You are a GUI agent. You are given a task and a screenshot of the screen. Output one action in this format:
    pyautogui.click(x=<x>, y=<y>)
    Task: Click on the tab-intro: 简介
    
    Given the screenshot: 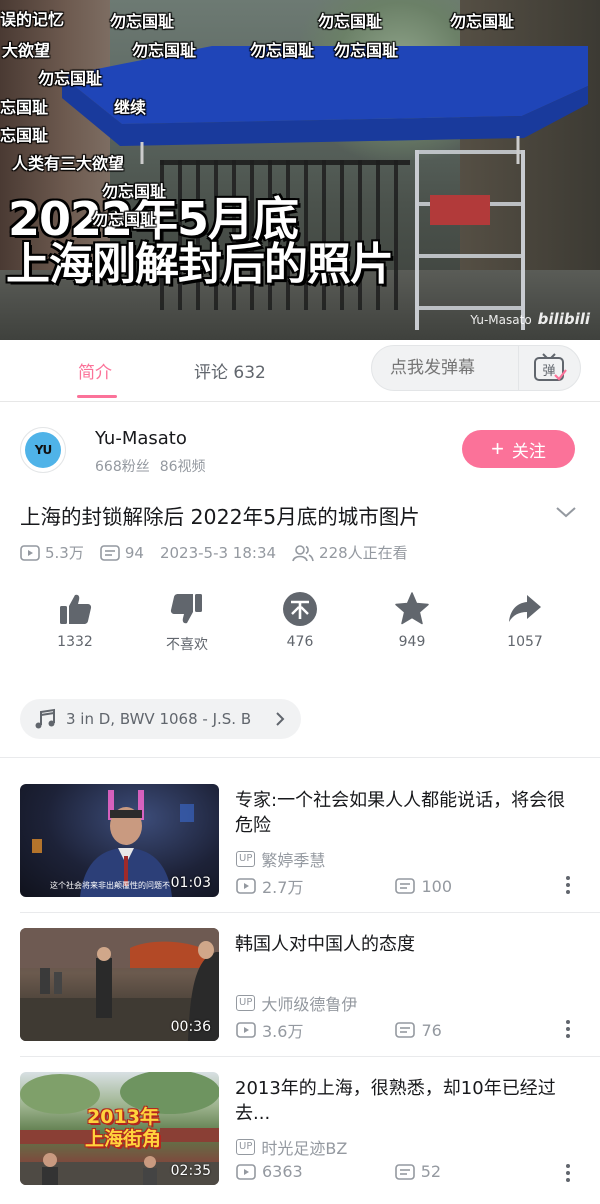 What is the action you would take?
    pyautogui.click(x=95, y=370)
    